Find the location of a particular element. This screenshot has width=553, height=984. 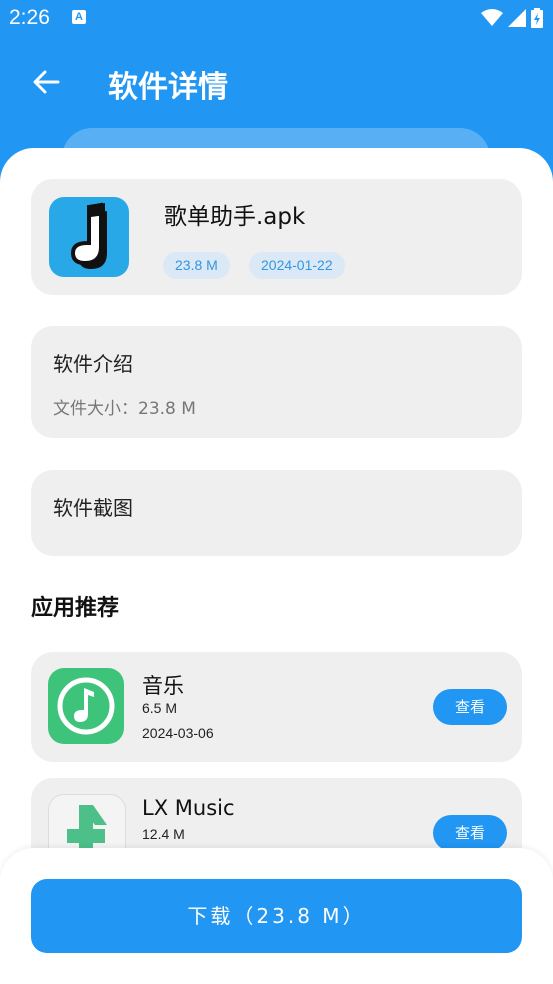

recommend-heading: 应用推荐 is located at coordinates (75, 608).